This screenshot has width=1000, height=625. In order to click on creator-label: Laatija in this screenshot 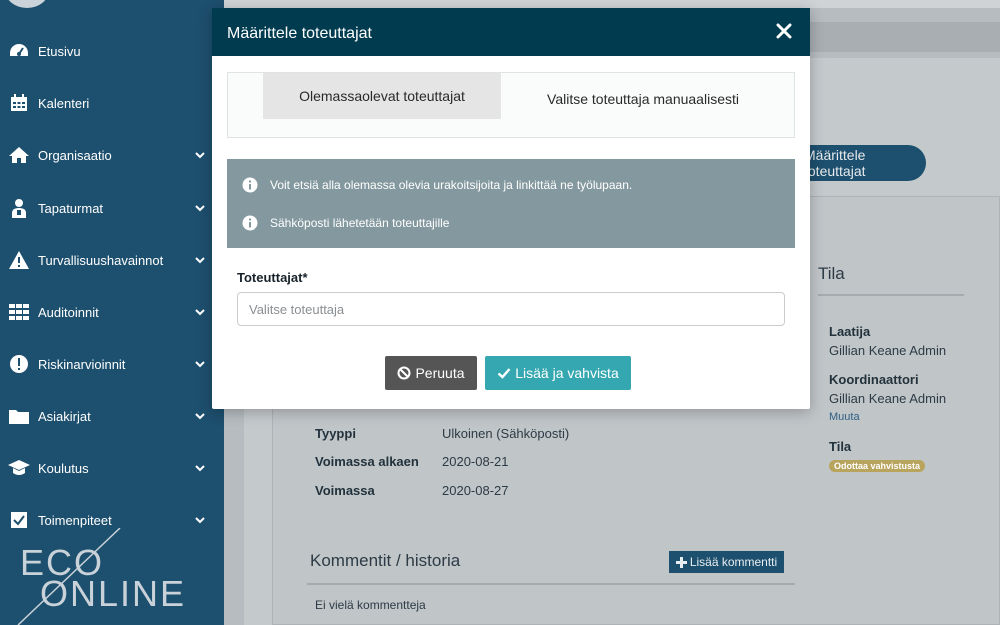, I will do `click(850, 331)`.